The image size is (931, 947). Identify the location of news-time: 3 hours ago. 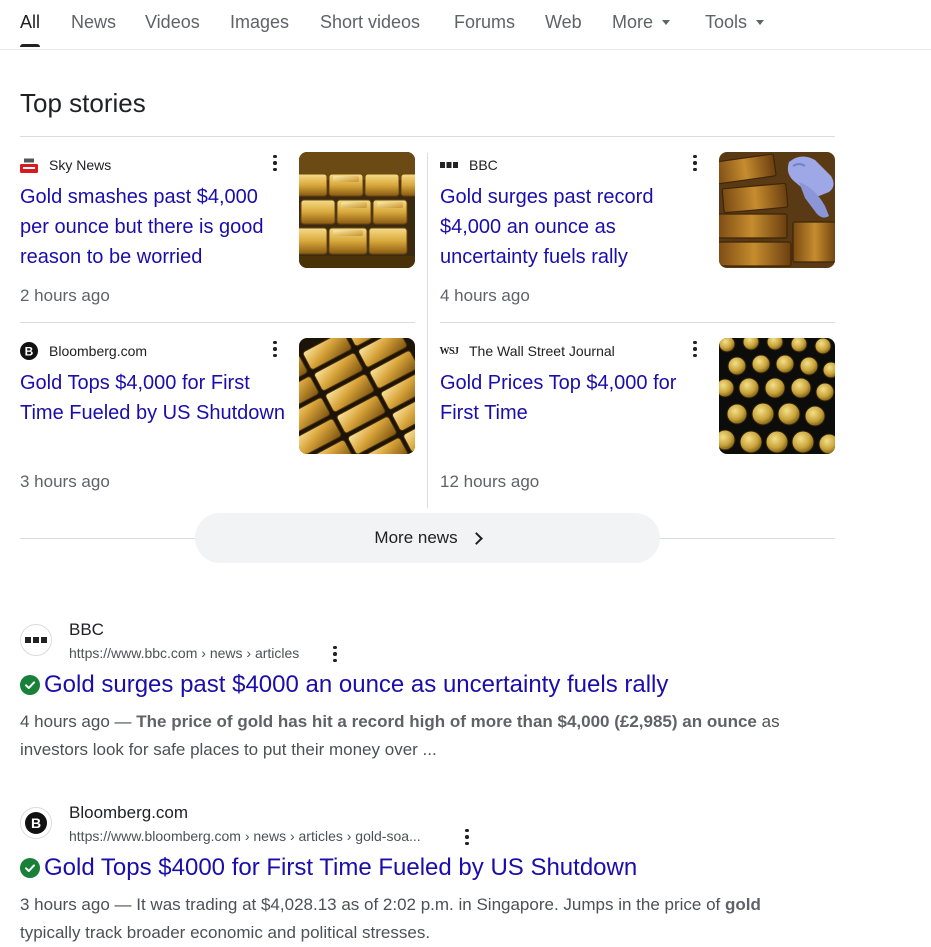
(65, 481).